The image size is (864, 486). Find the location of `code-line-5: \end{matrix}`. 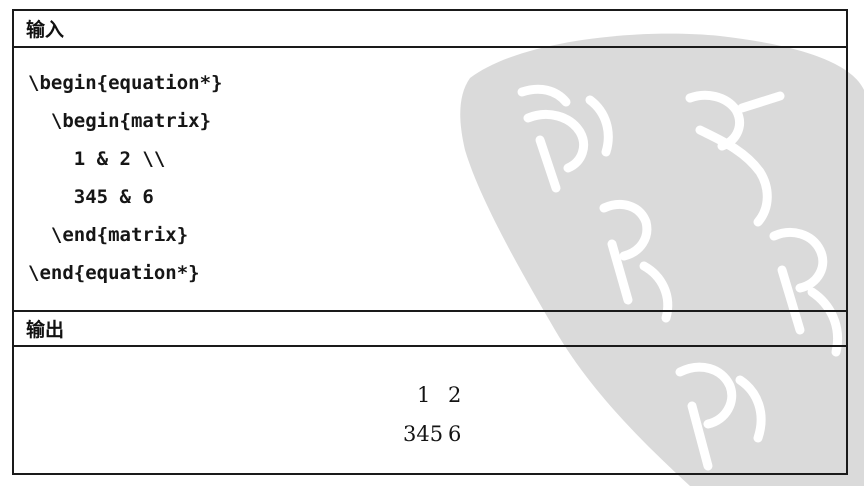

code-line-5: \end{matrix} is located at coordinates (108, 235).